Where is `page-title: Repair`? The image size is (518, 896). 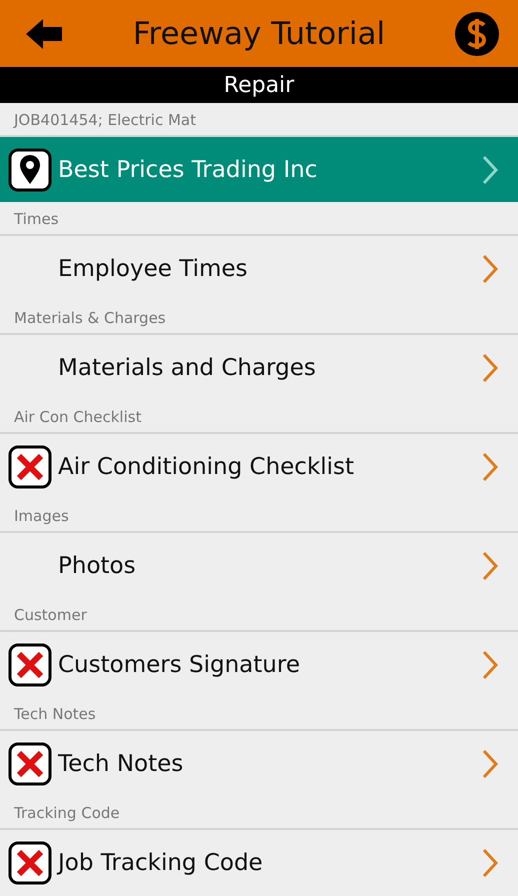 page-title: Repair is located at coordinates (259, 85).